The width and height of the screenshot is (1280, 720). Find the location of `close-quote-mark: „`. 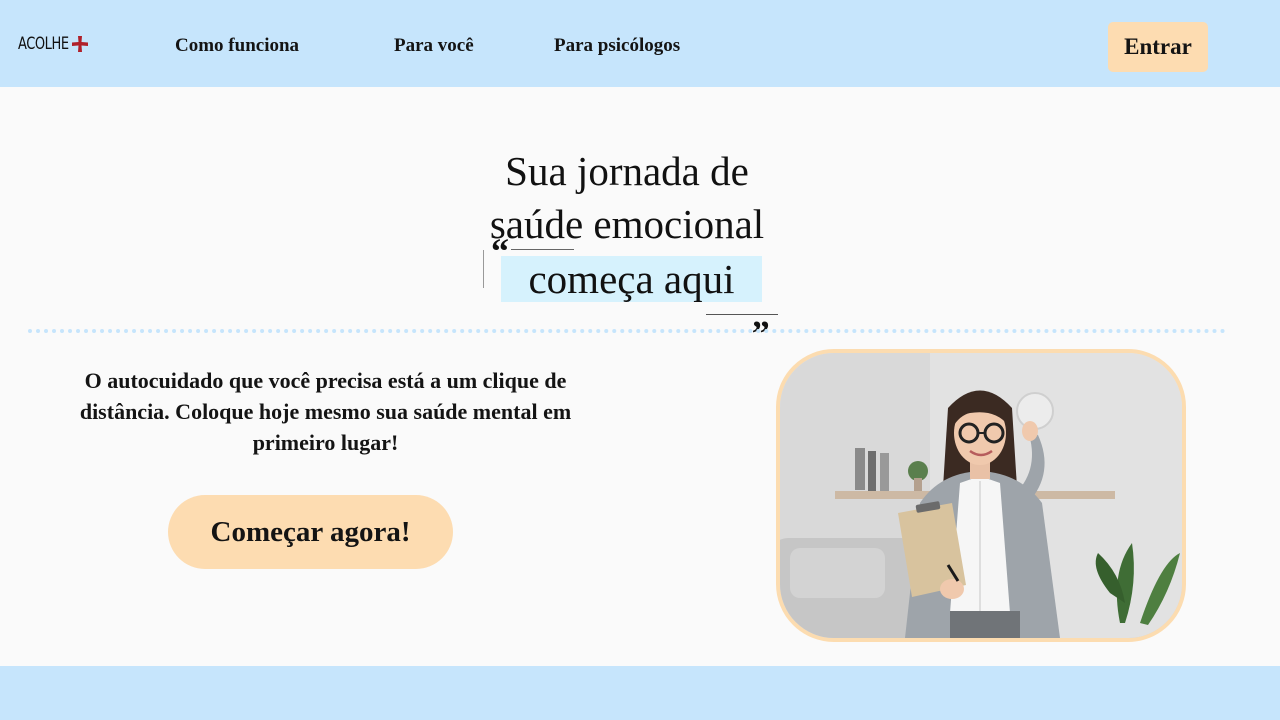

close-quote-mark: „ is located at coordinates (761, 315).